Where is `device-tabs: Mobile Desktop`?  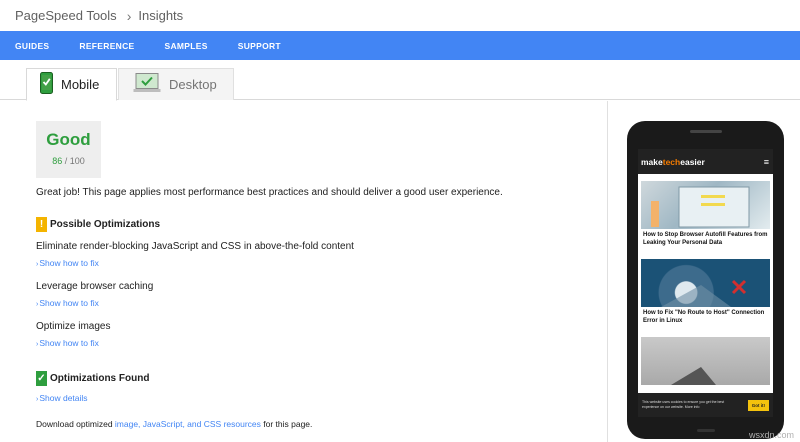 device-tabs: Mobile Desktop is located at coordinates (400, 80).